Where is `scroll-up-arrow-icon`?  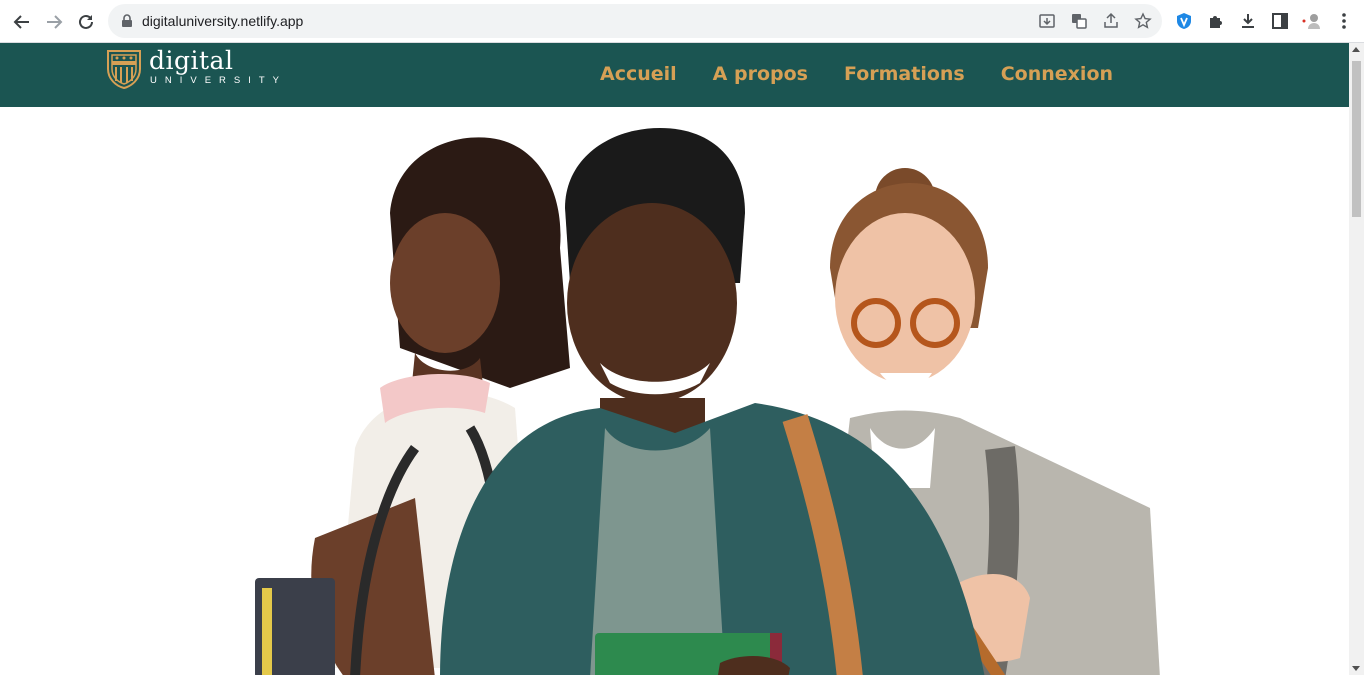
scroll-up-arrow-icon is located at coordinates (1356, 49).